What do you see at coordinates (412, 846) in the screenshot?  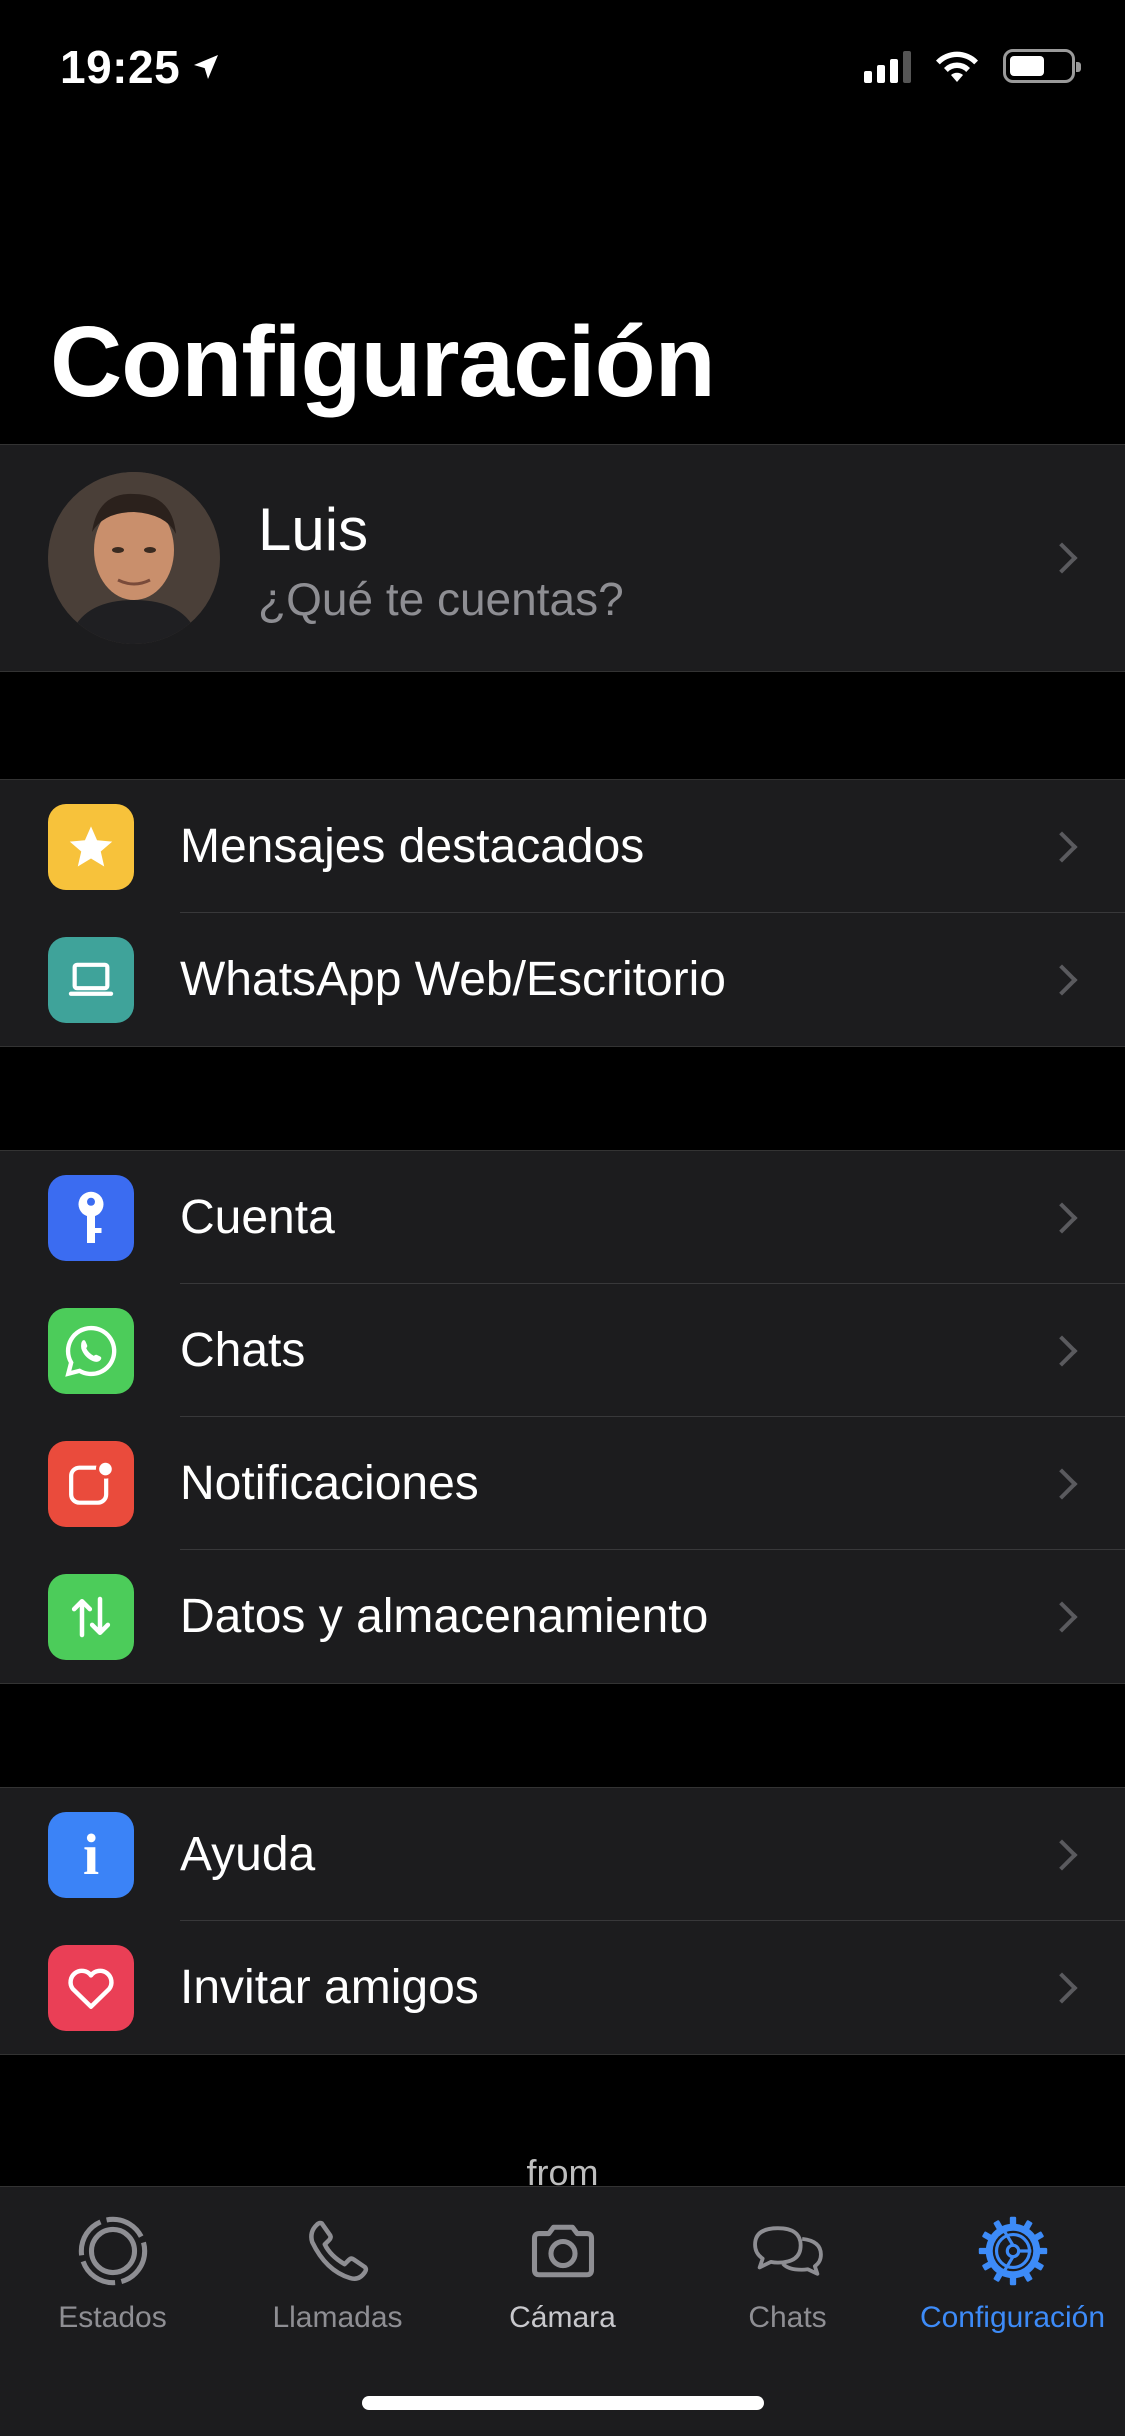 I see `row-label: Mensajes destacados` at bounding box center [412, 846].